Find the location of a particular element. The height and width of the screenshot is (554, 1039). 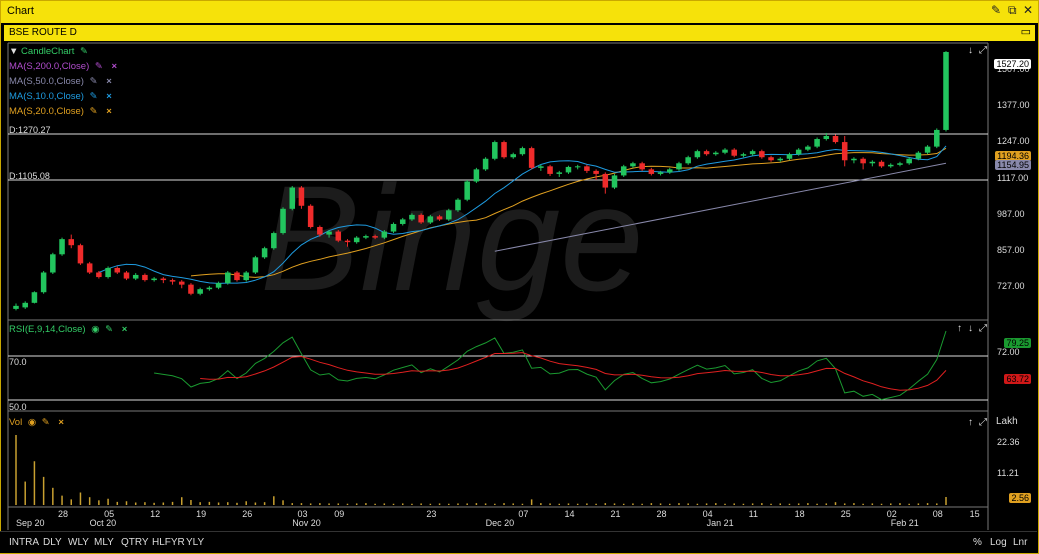

indicator-label: MA(S,50.0,Close) is located at coordinates (46, 81).